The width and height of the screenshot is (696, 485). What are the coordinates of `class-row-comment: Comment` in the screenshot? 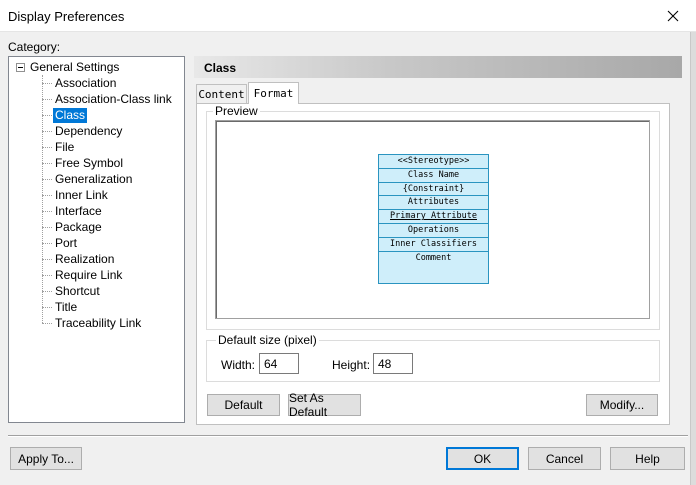 It's located at (433, 257).